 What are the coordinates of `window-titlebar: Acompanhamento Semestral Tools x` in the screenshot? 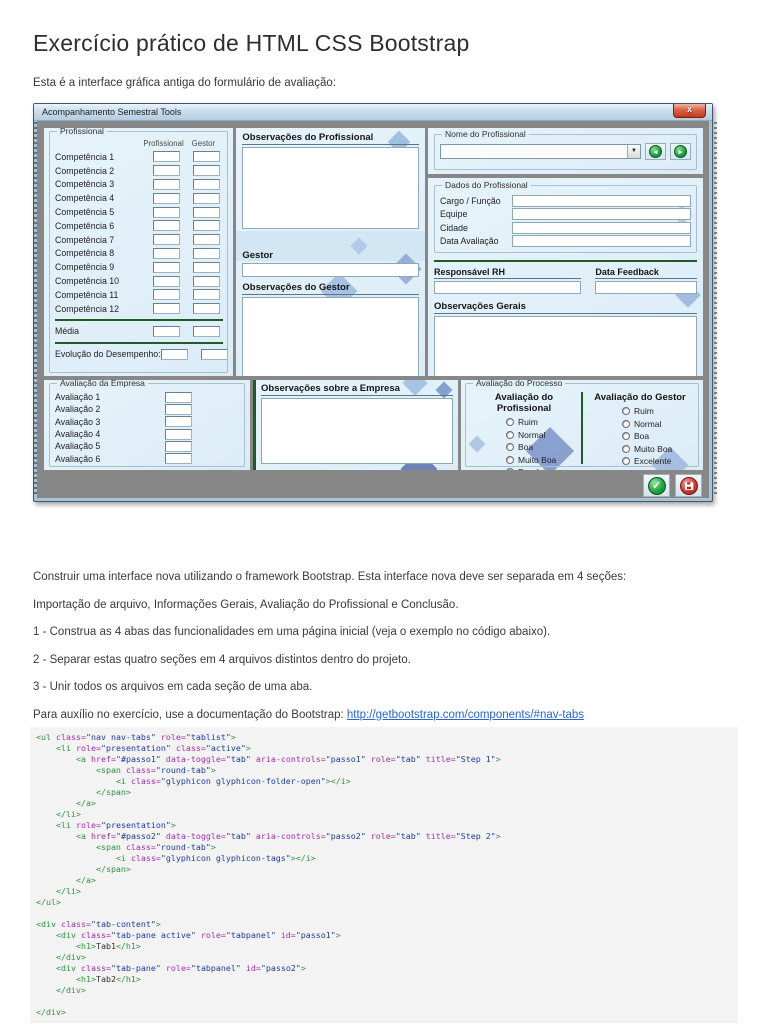 It's located at (373, 112).